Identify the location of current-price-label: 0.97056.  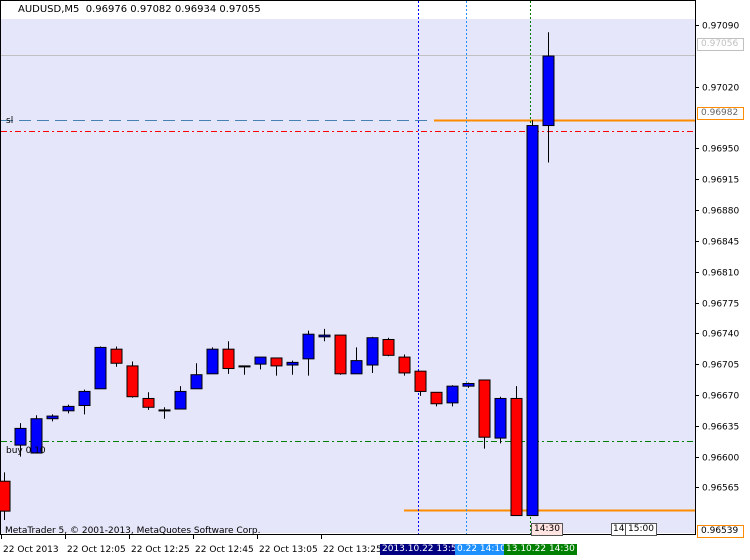
(720, 44).